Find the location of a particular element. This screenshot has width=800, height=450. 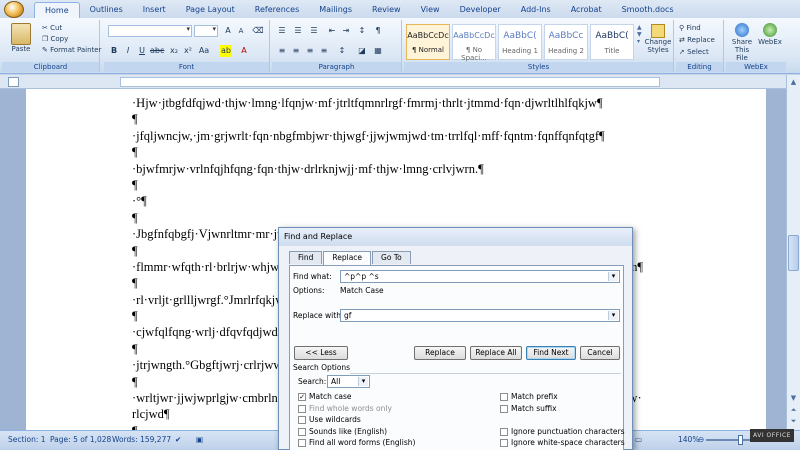

strikethrough-icon: abc is located at coordinates (157, 51).